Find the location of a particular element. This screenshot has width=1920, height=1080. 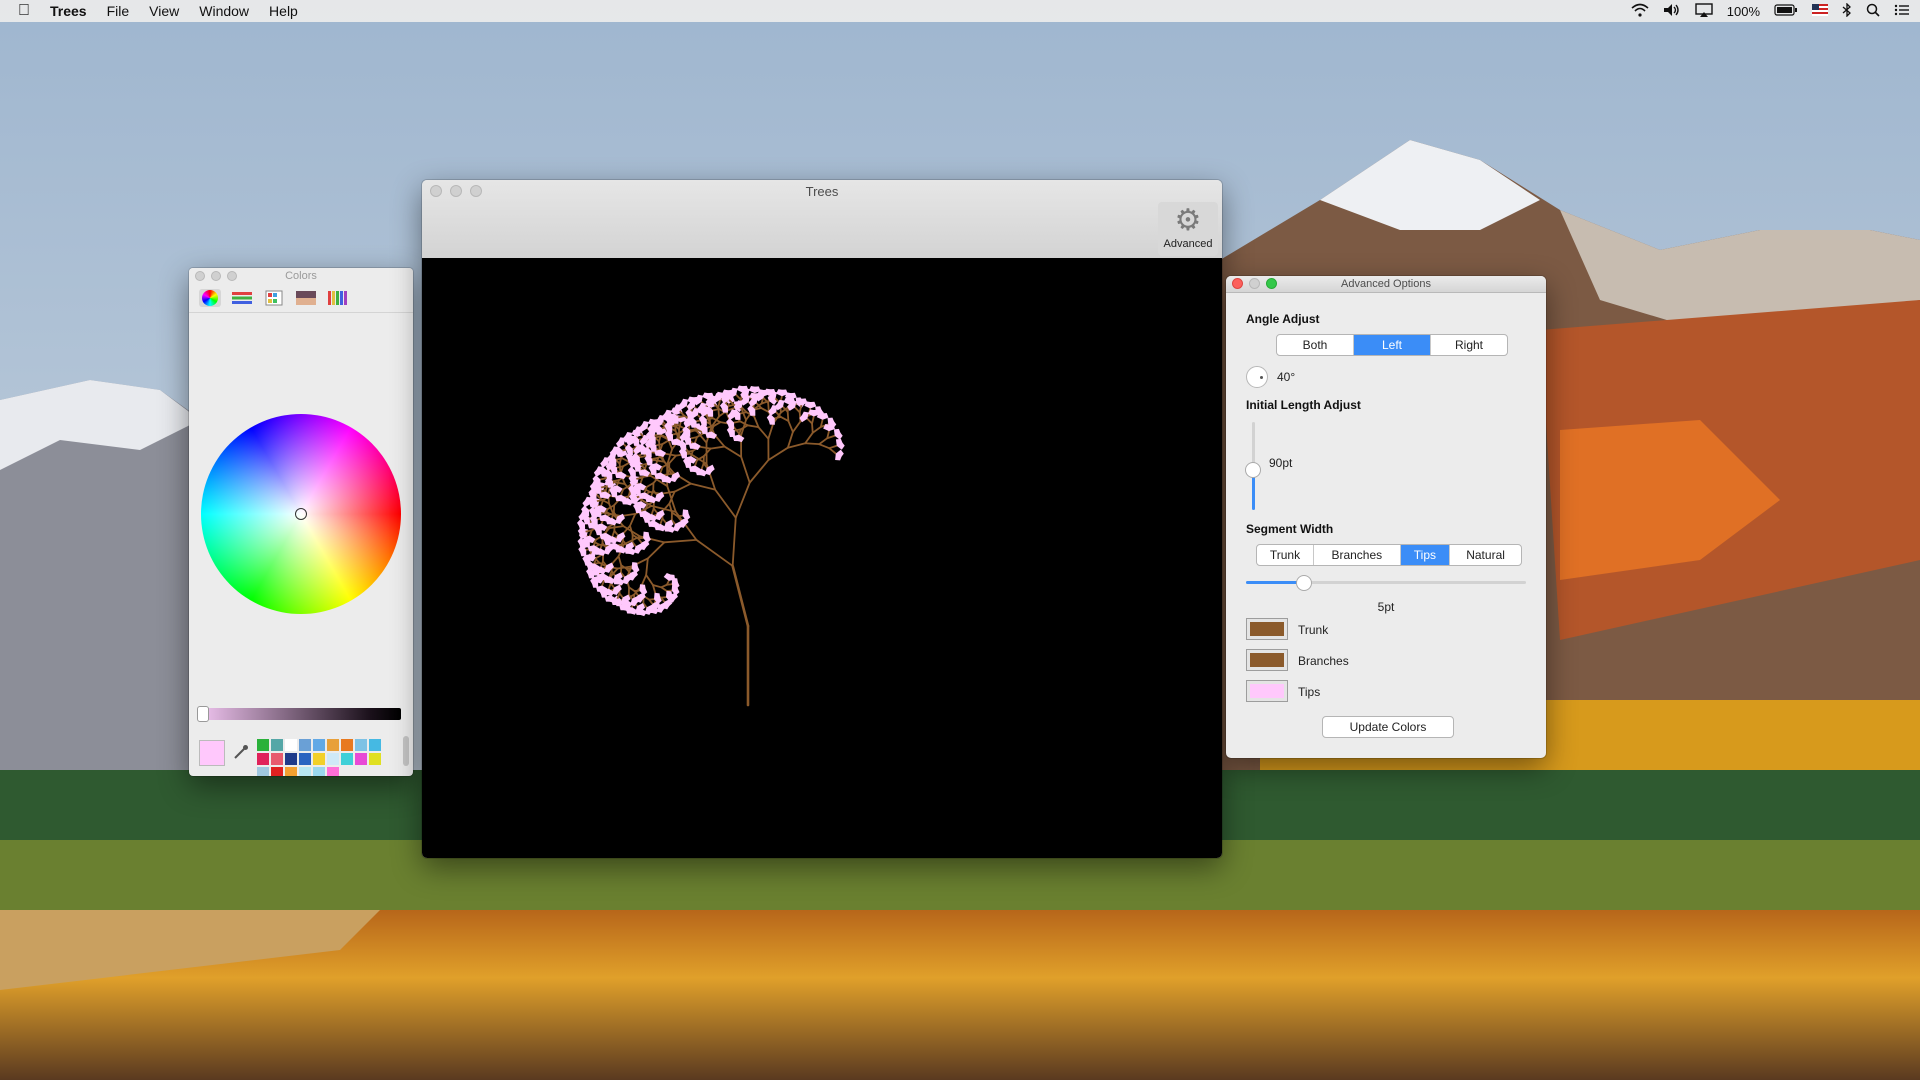

battery-percent: 100% is located at coordinates (1743, 11).